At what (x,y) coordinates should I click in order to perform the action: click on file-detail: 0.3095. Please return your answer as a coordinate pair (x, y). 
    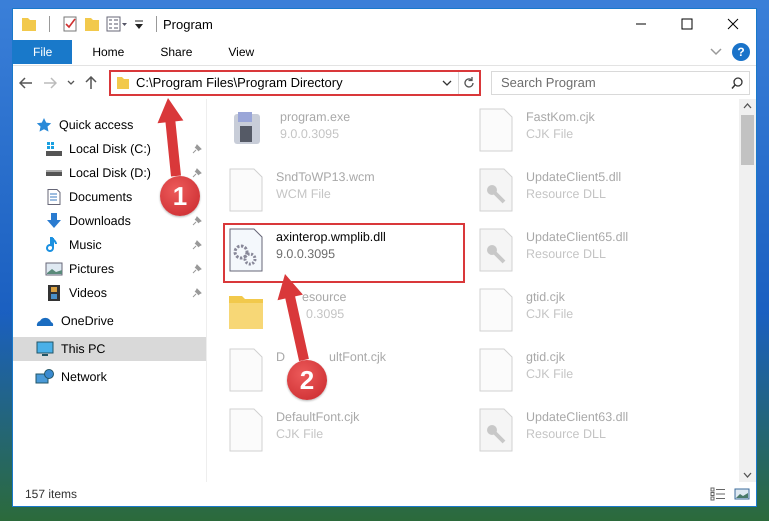
    Looking at the image, I should click on (325, 314).